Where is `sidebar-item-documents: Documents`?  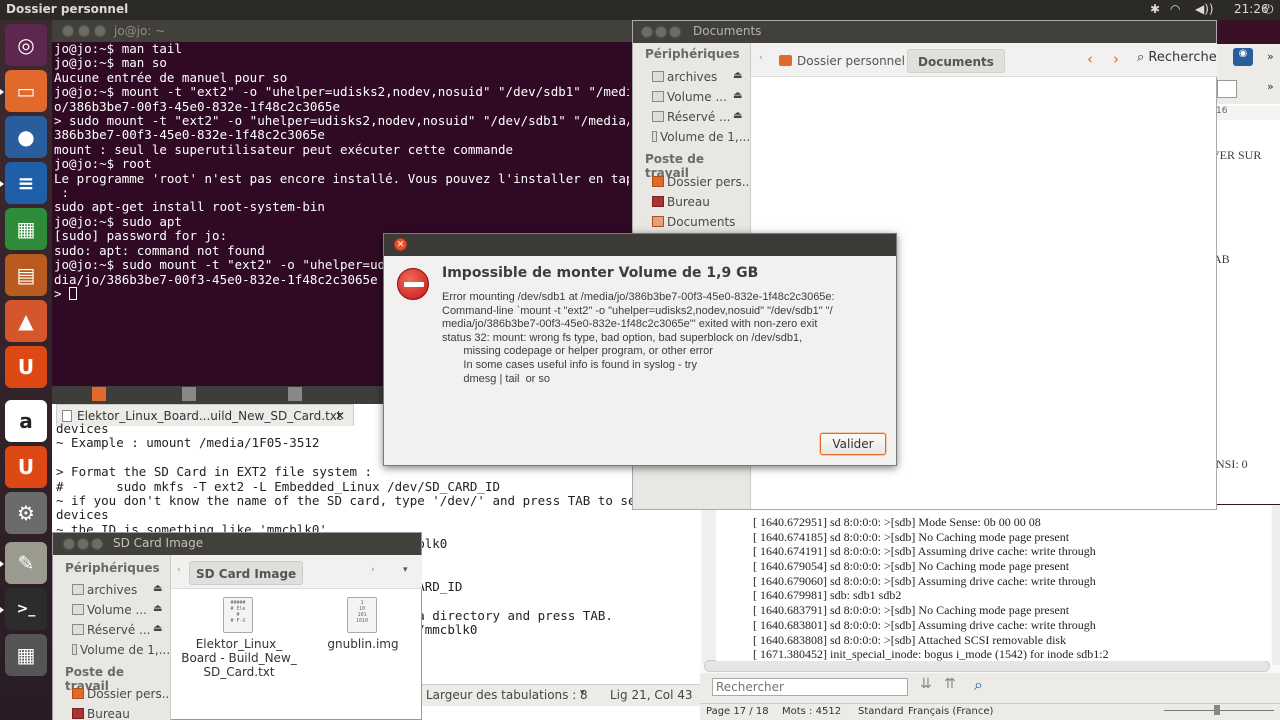 sidebar-item-documents: Documents is located at coordinates (701, 222).